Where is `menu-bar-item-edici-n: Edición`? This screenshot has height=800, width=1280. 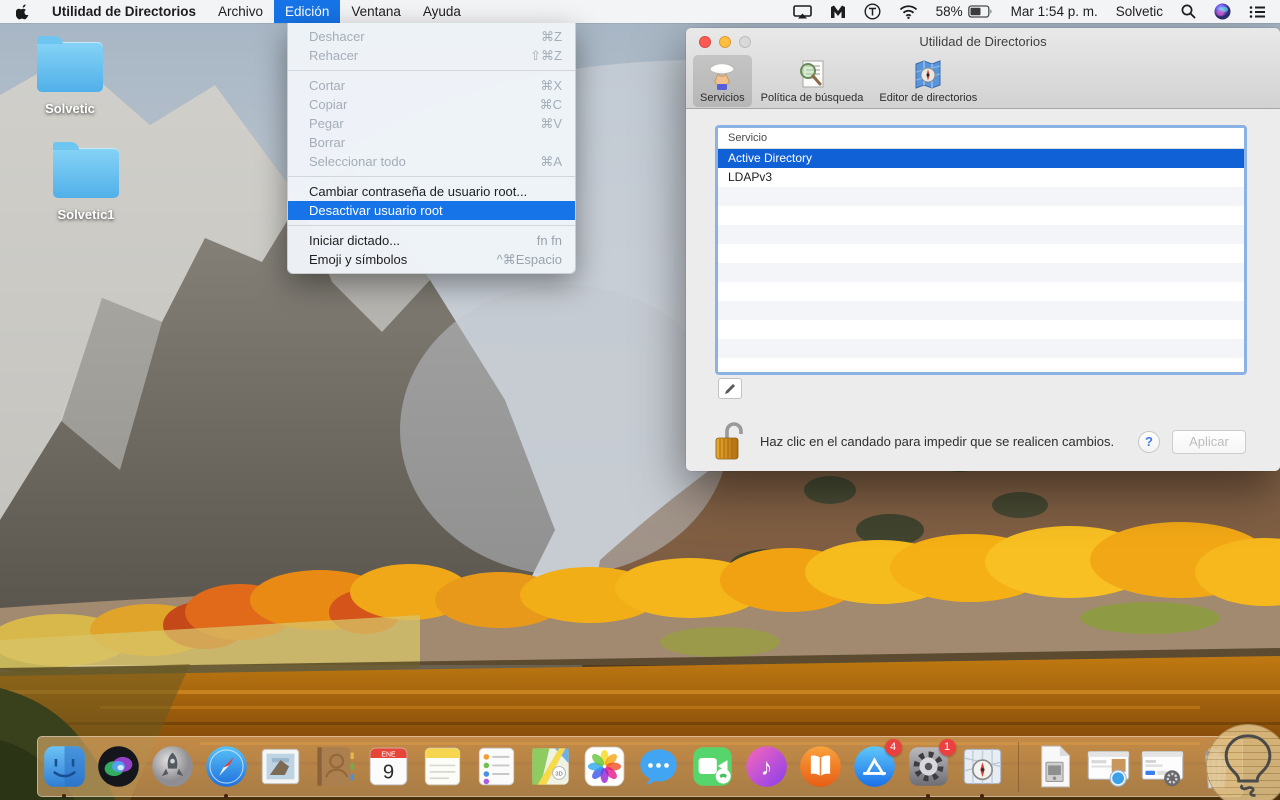
menu-bar-item-edici-n: Edición is located at coordinates (307, 11).